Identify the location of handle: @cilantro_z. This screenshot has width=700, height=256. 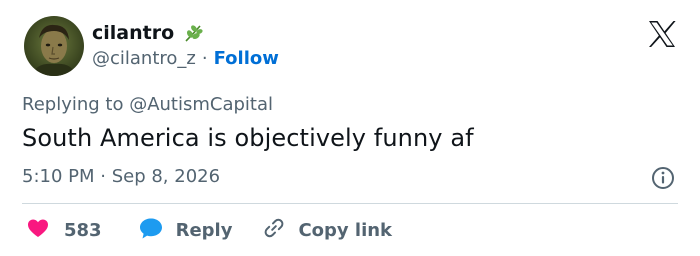
(144, 58).